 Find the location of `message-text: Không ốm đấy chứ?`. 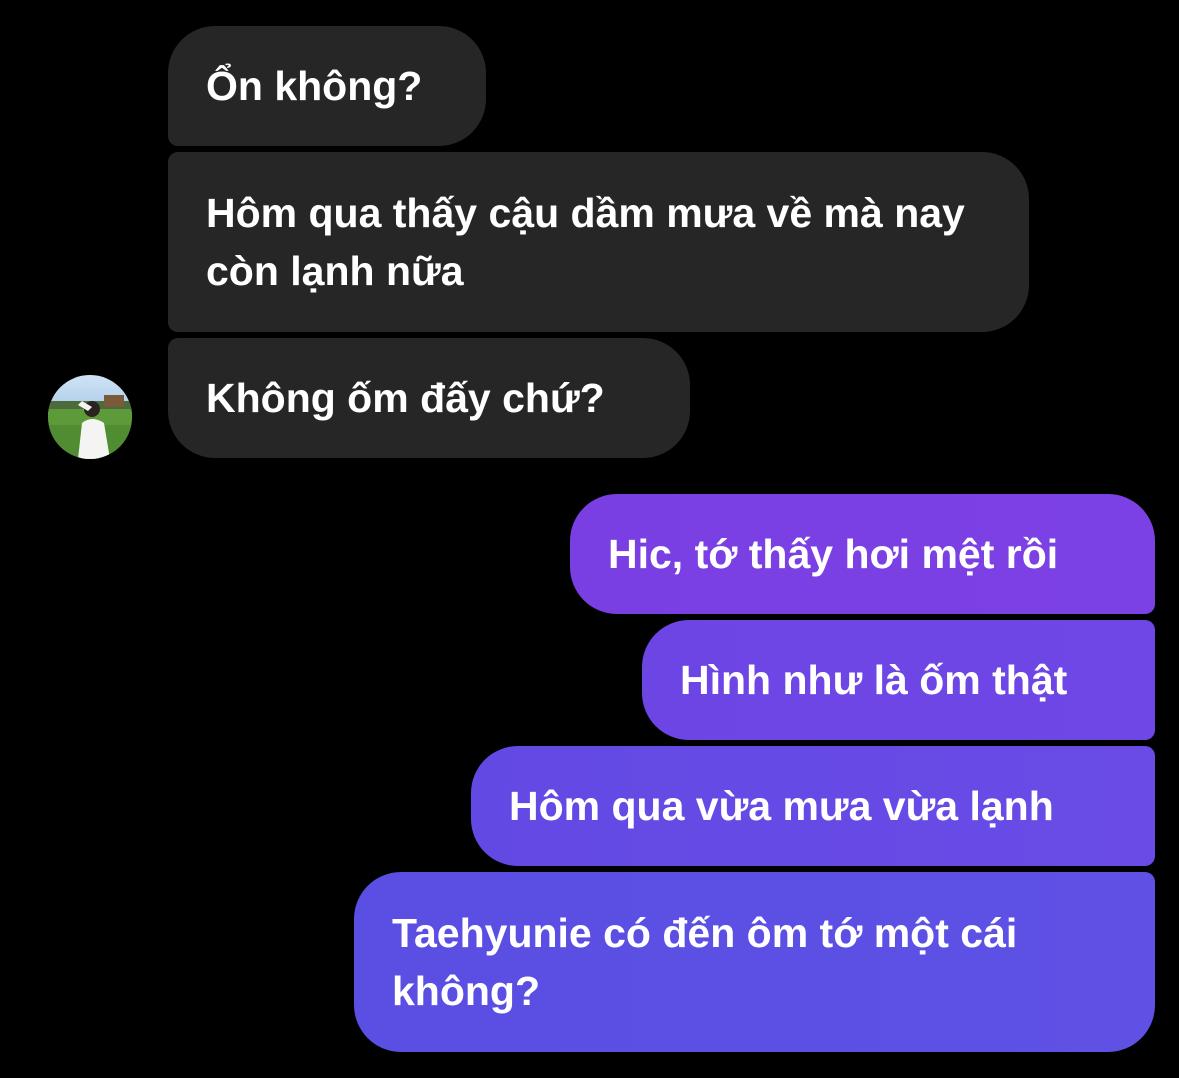

message-text: Không ốm đấy chứ? is located at coordinates (405, 398).